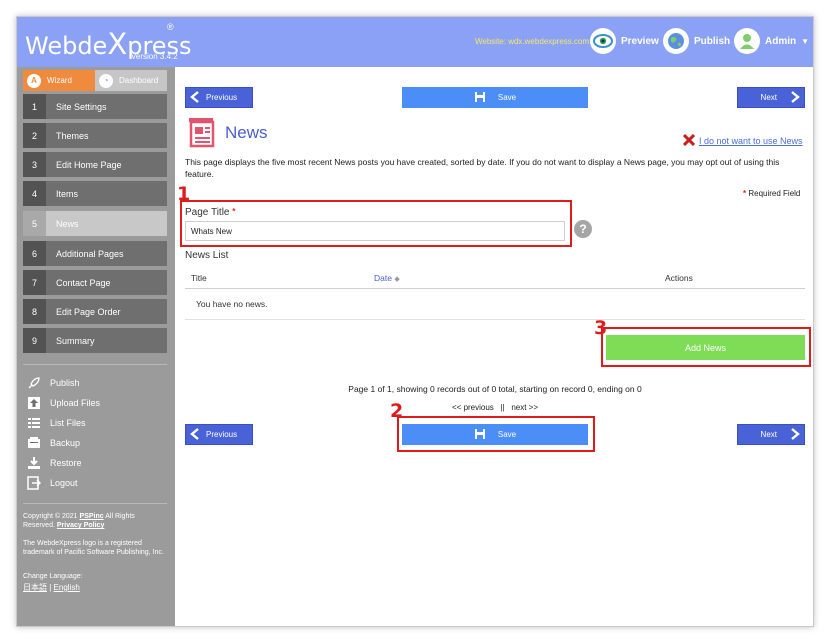  I want to click on close-icon, so click(689, 140).